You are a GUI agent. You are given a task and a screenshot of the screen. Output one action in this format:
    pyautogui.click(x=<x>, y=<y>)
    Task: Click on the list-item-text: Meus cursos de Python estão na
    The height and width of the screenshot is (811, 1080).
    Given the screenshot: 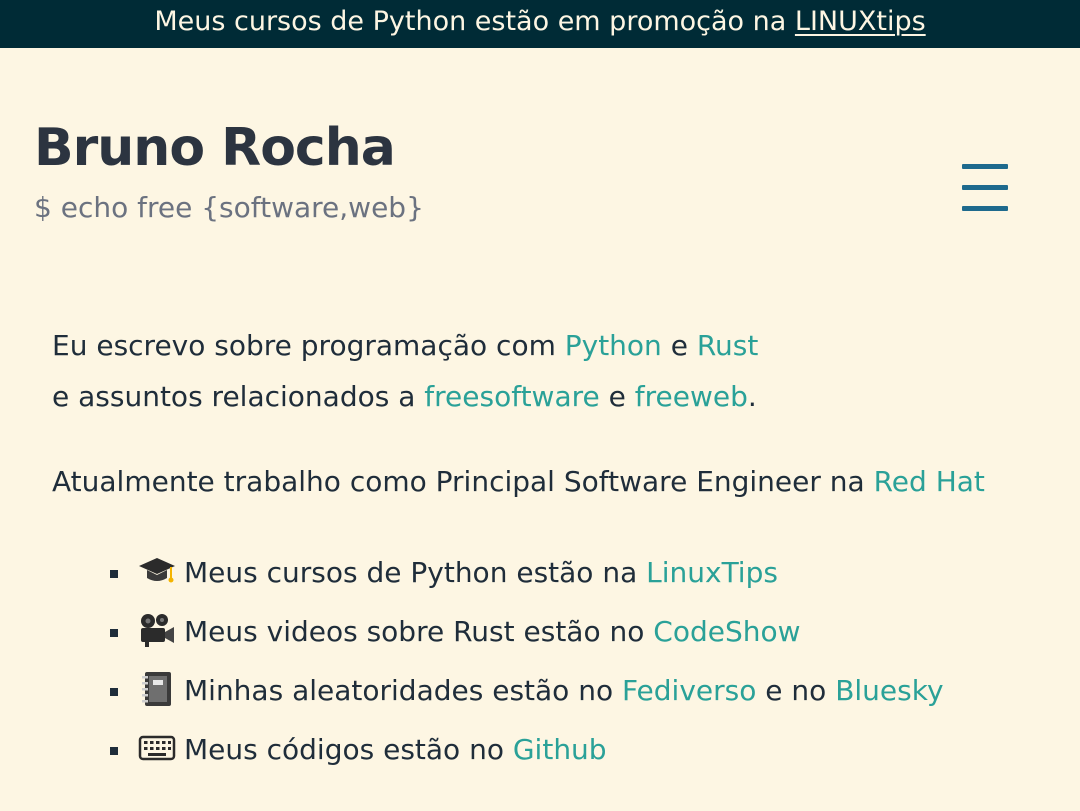 What is the action you would take?
    pyautogui.click(x=415, y=572)
    